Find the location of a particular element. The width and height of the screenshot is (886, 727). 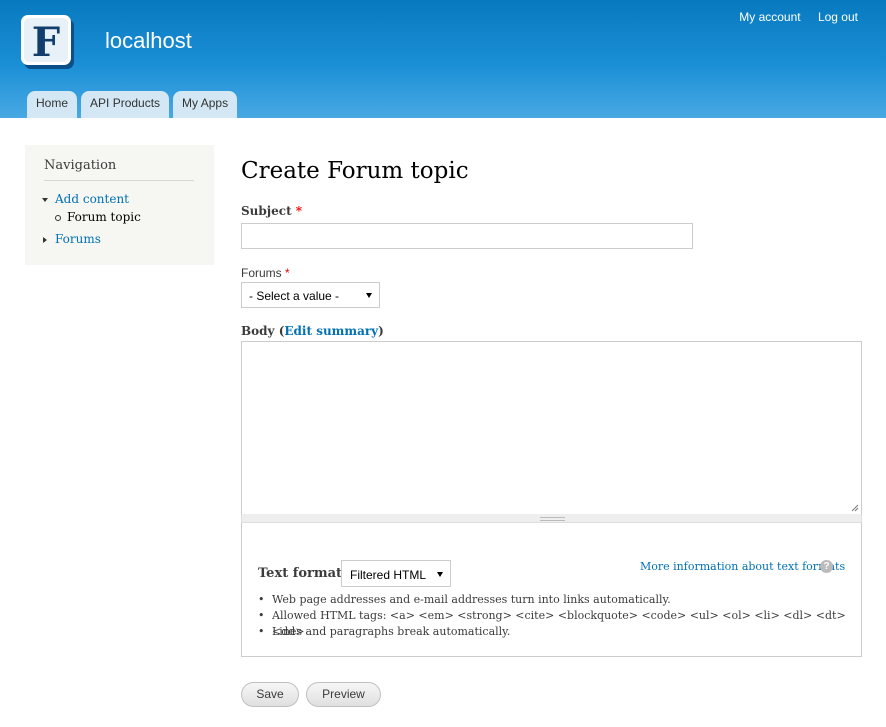

tab-api-products: API Products is located at coordinates (125, 104).